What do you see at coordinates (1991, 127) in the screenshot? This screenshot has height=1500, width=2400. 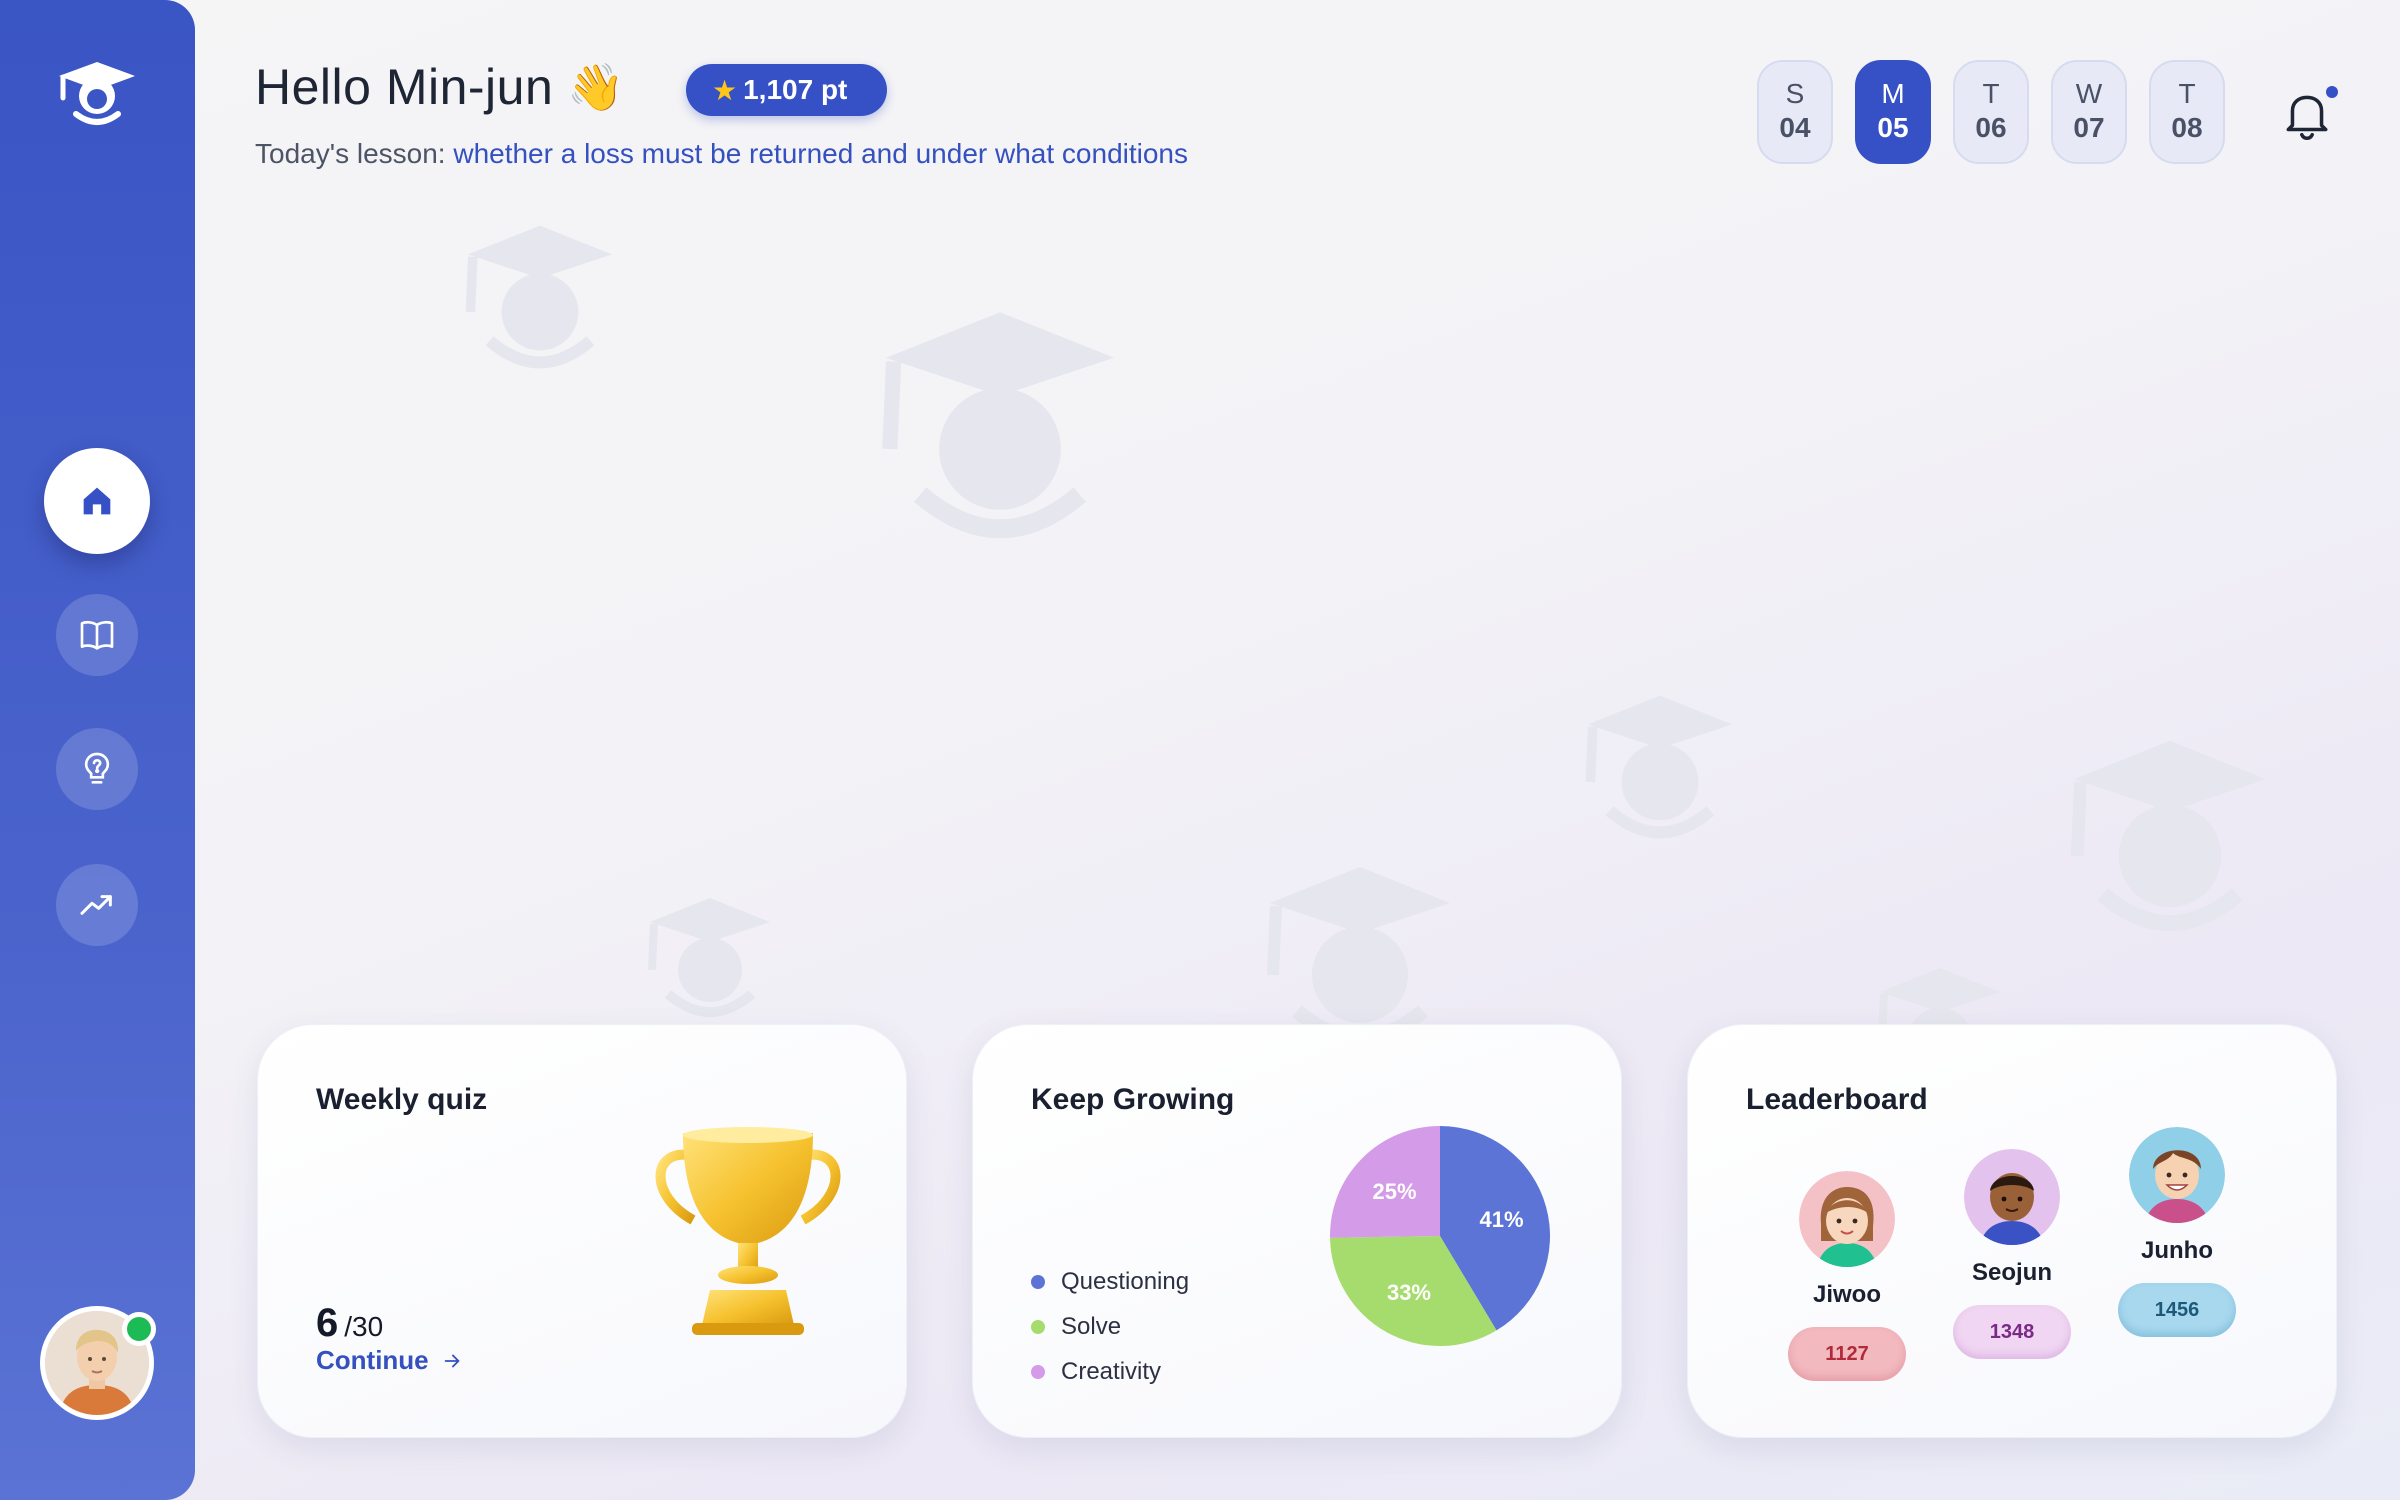 I see `day-date: 06` at bounding box center [1991, 127].